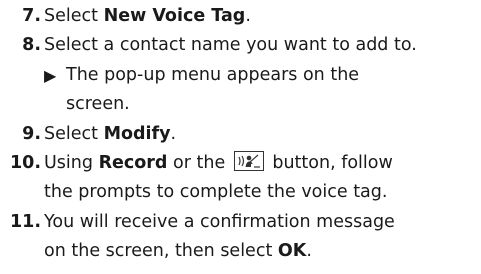  What do you see at coordinates (292, 251) in the screenshot?
I see `menu-option-ok: OK` at bounding box center [292, 251].